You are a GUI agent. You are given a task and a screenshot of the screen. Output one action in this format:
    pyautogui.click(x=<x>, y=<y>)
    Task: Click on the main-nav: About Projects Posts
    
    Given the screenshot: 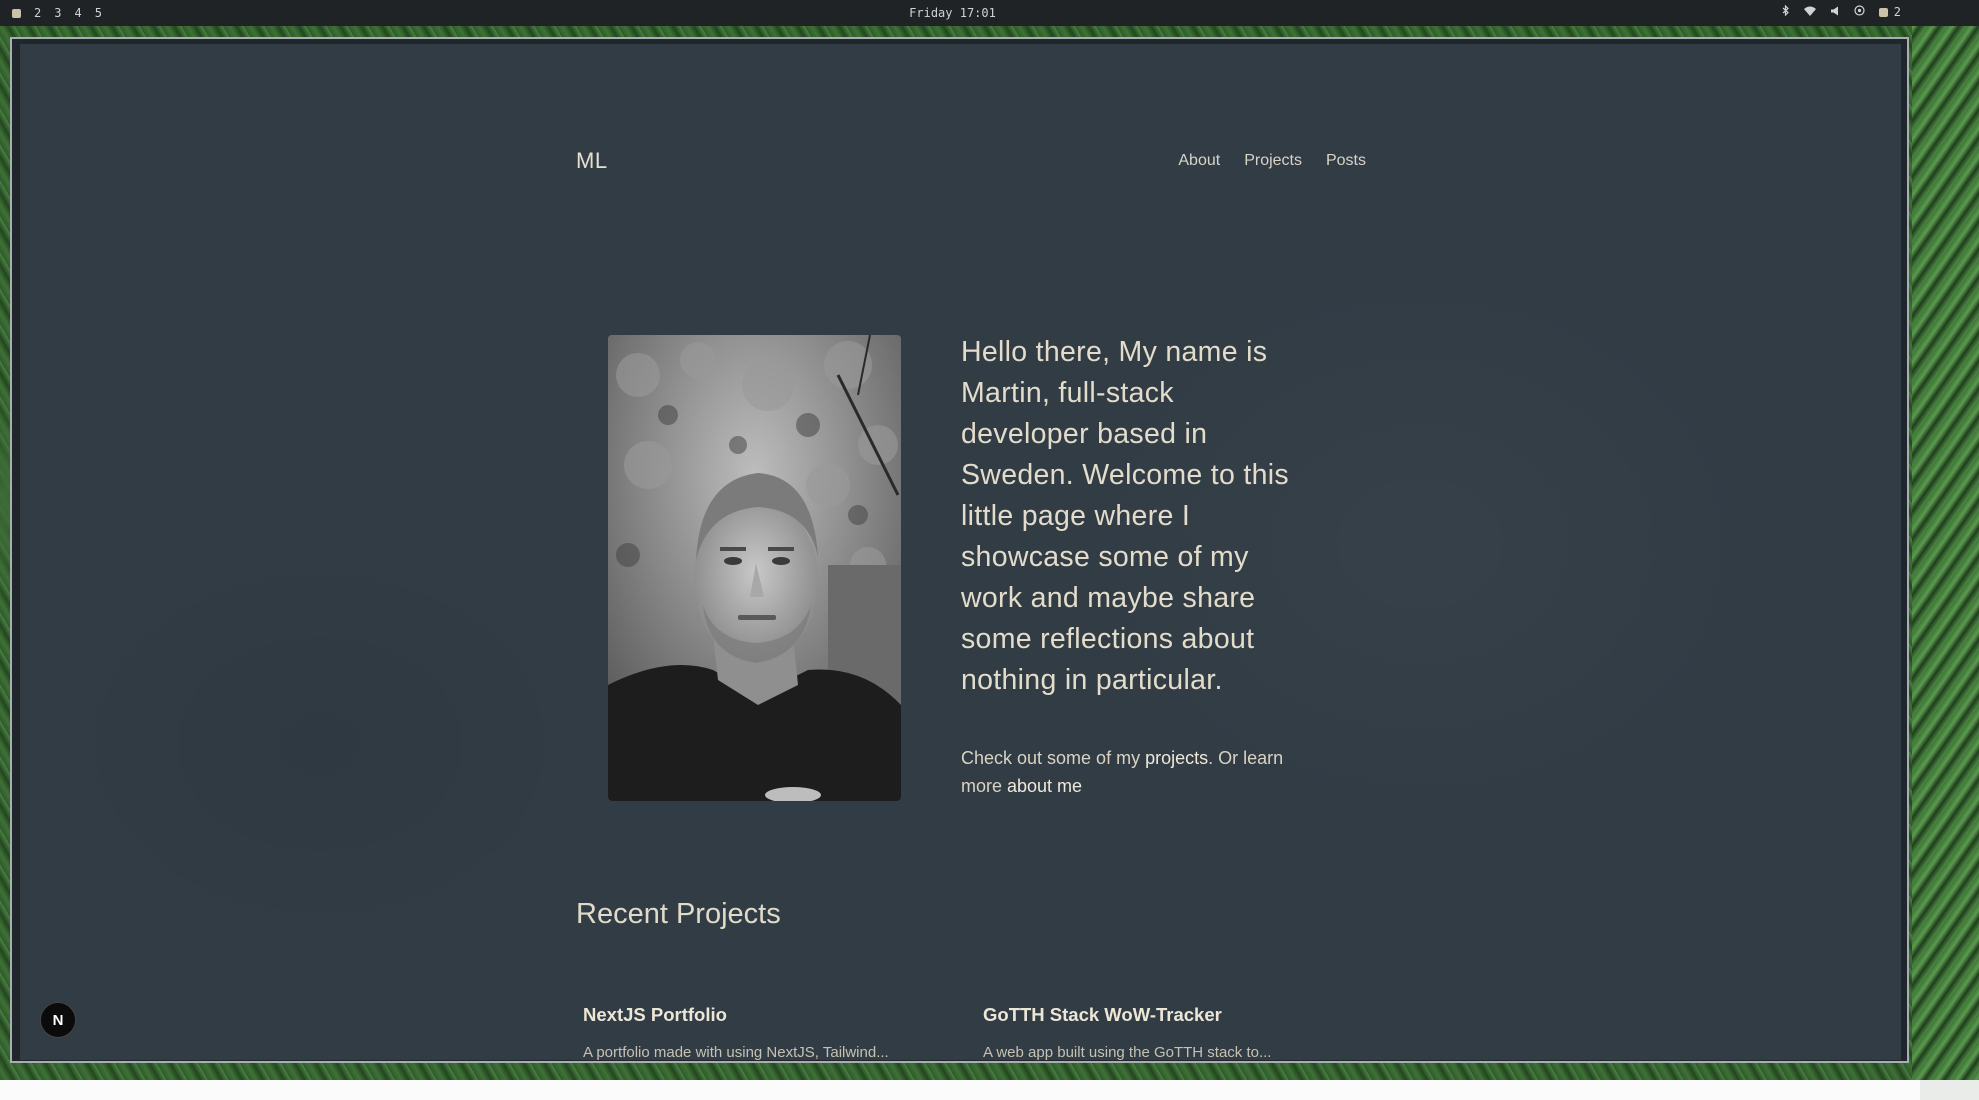 What is the action you would take?
    pyautogui.click(x=1272, y=161)
    